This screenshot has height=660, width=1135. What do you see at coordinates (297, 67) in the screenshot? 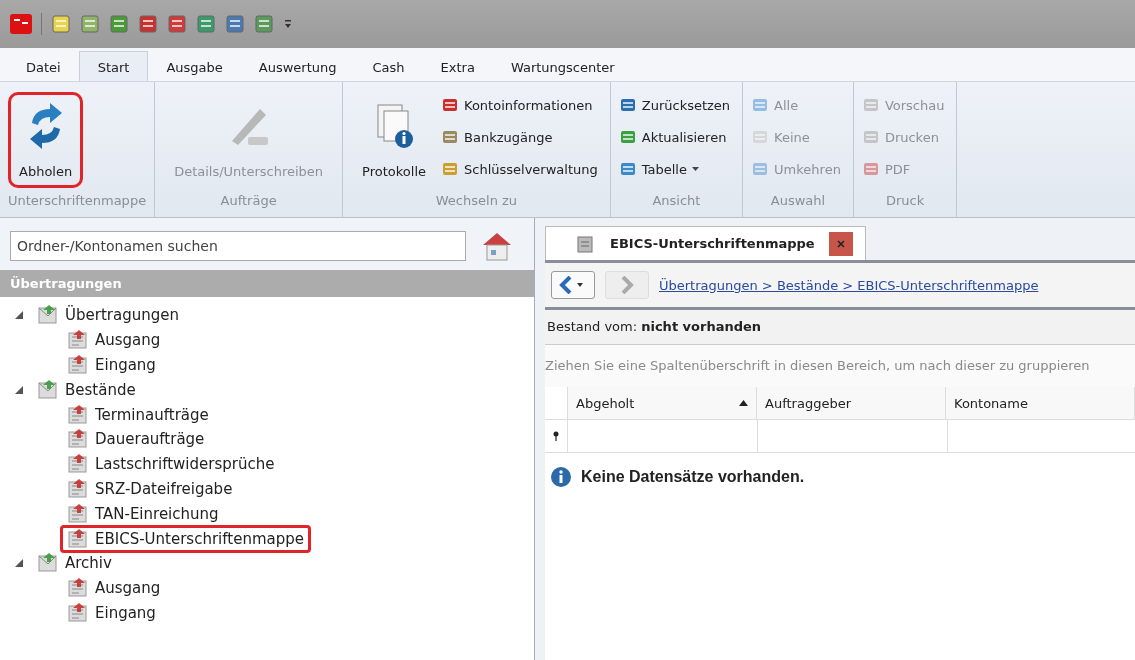
I see `ribbon-tab: Auswertung` at bounding box center [297, 67].